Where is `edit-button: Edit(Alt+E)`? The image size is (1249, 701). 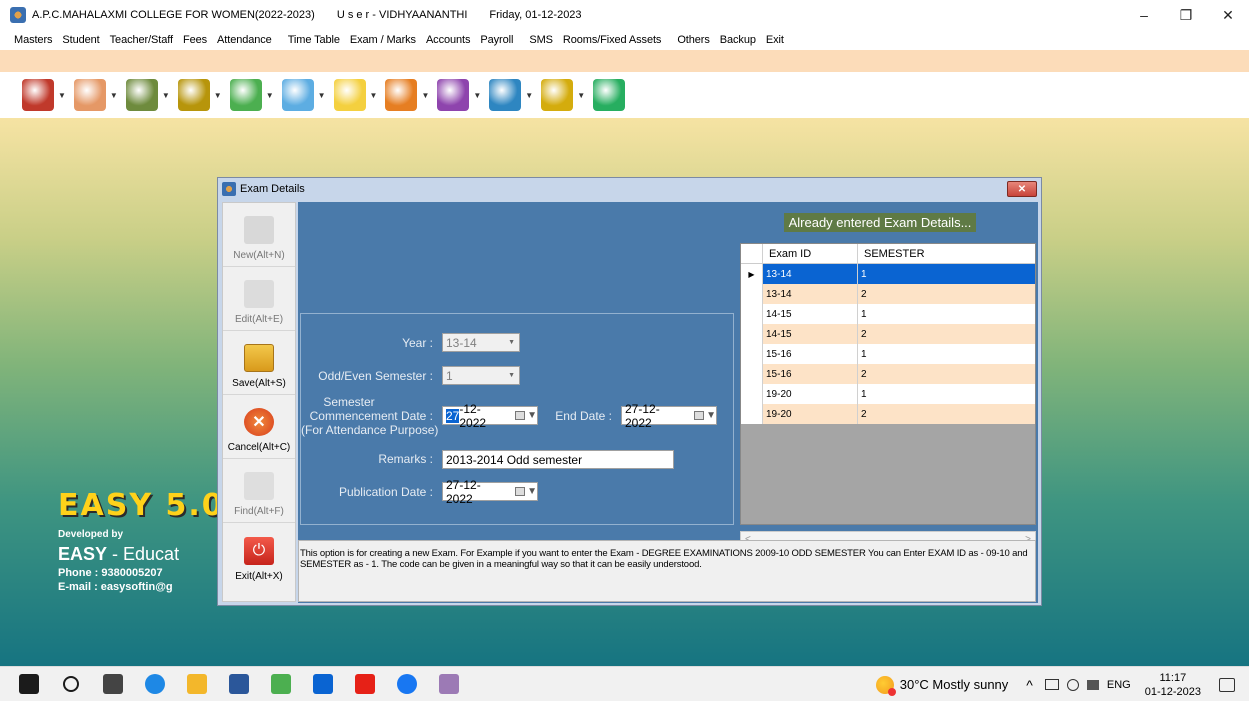
edit-button: Edit(Alt+E) is located at coordinates (259, 299).